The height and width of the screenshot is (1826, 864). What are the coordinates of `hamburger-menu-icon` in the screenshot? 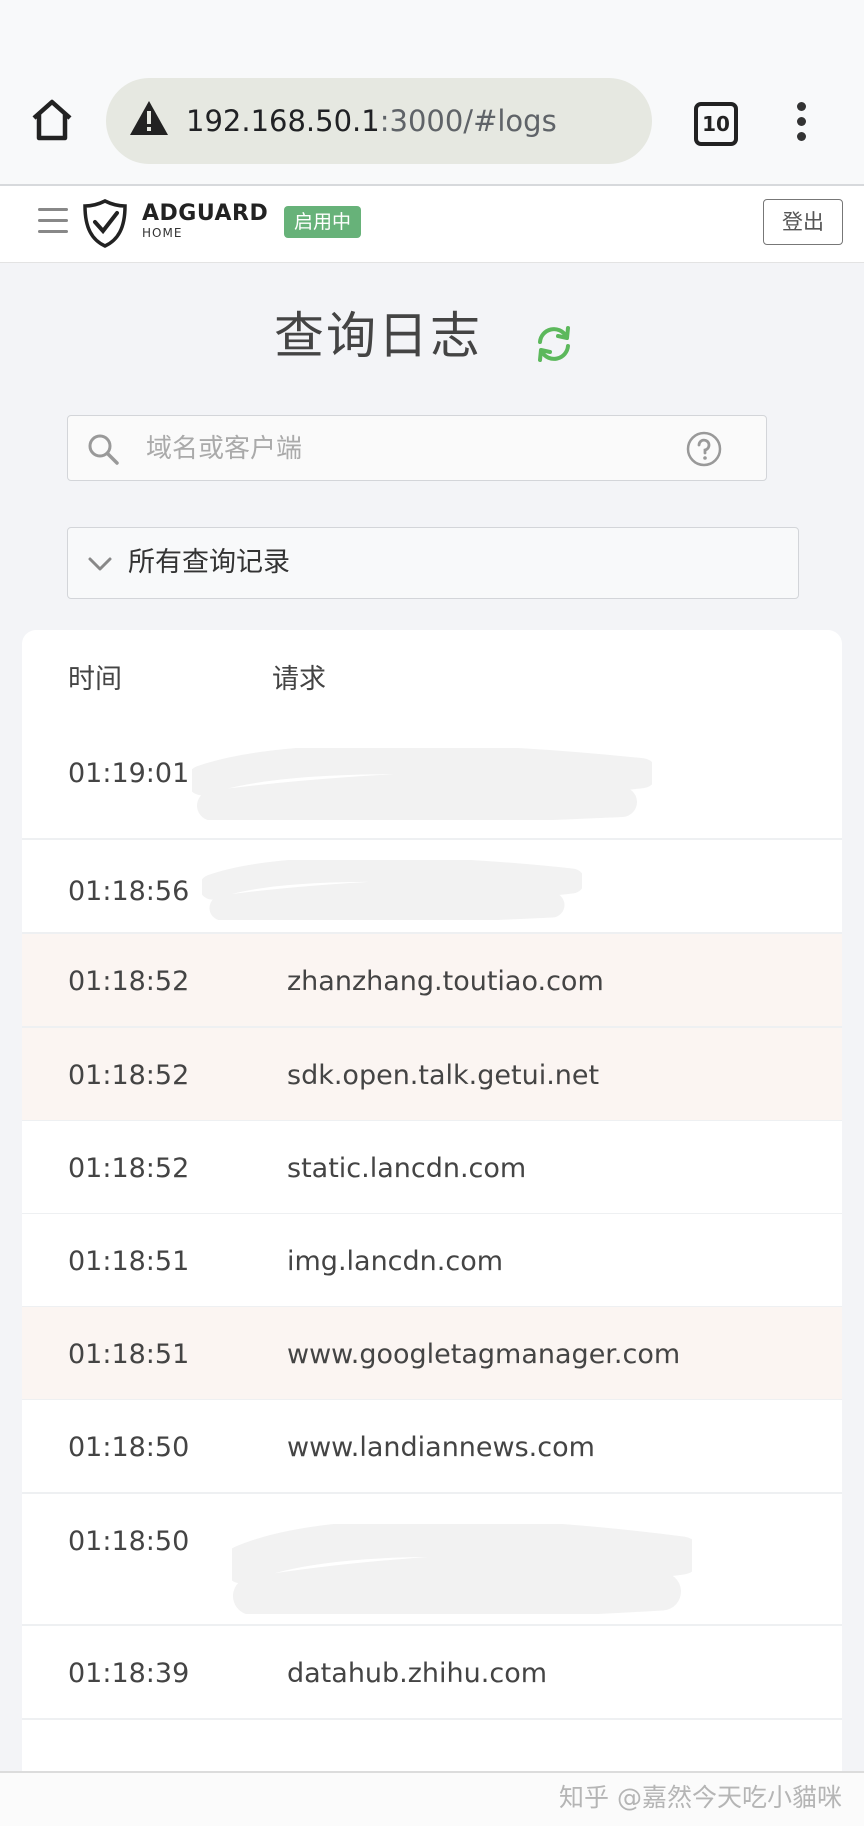 It's located at (53, 221).